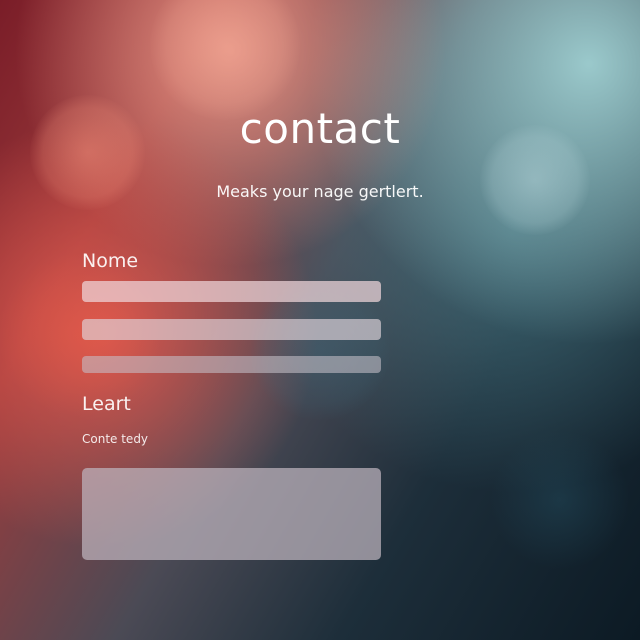 The height and width of the screenshot is (640, 640). Describe the element at coordinates (231, 514) in the screenshot. I see `message-textarea` at that location.